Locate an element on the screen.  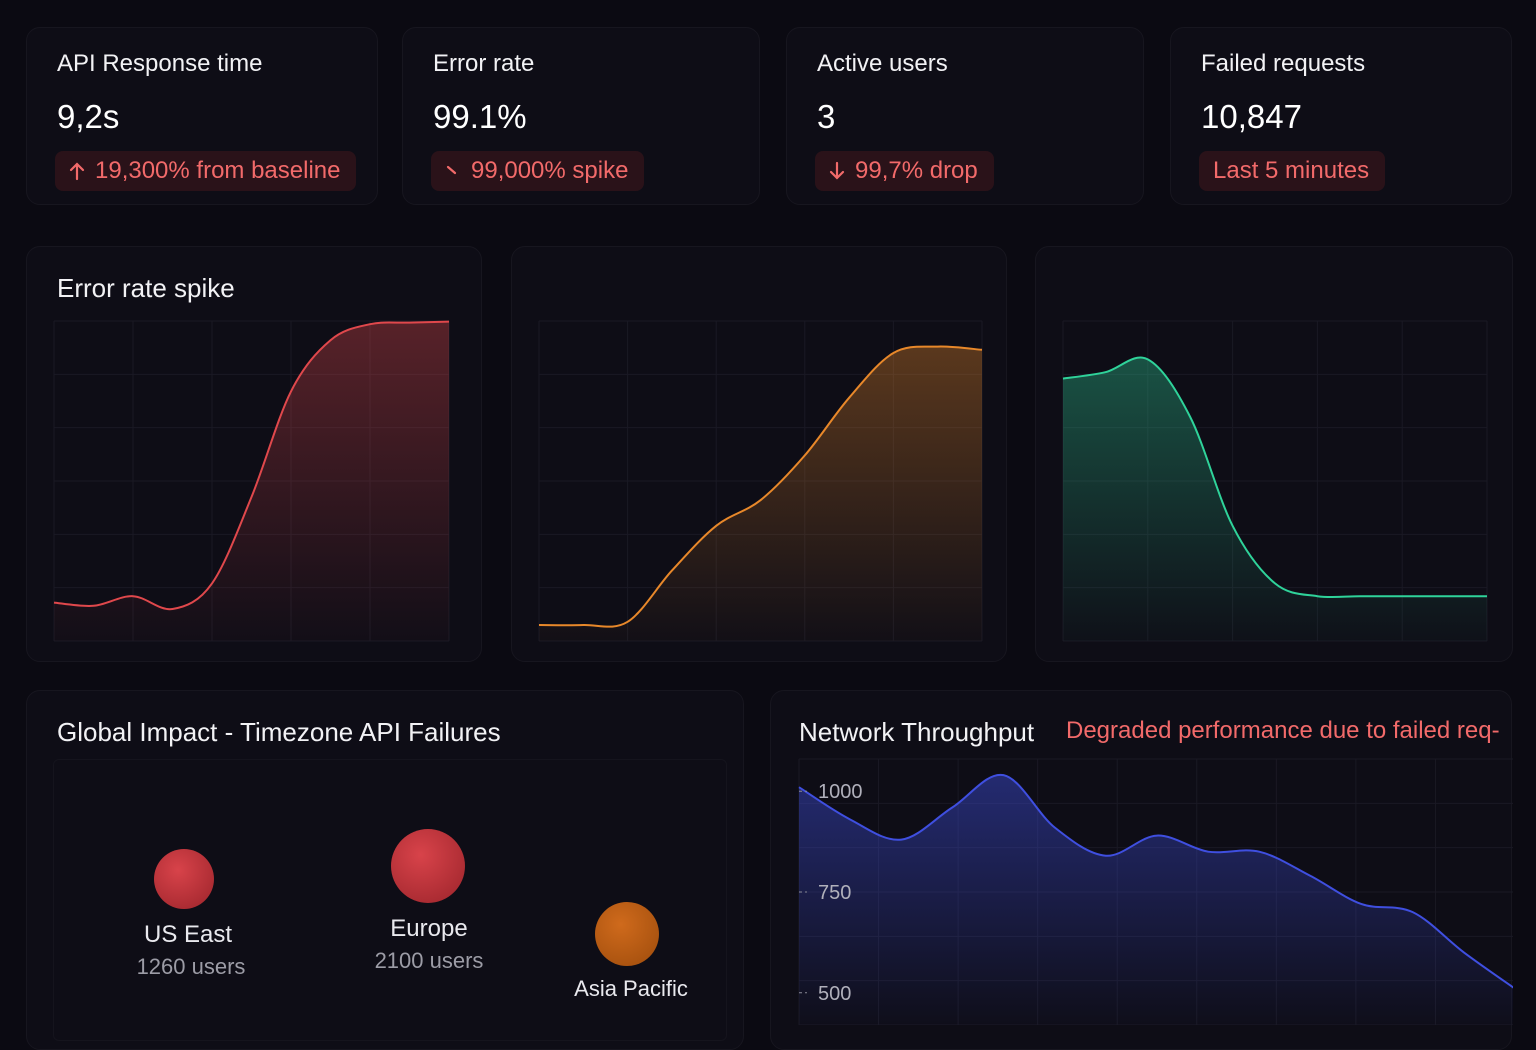
y-tick-label: 500 is located at coordinates (834, 994).